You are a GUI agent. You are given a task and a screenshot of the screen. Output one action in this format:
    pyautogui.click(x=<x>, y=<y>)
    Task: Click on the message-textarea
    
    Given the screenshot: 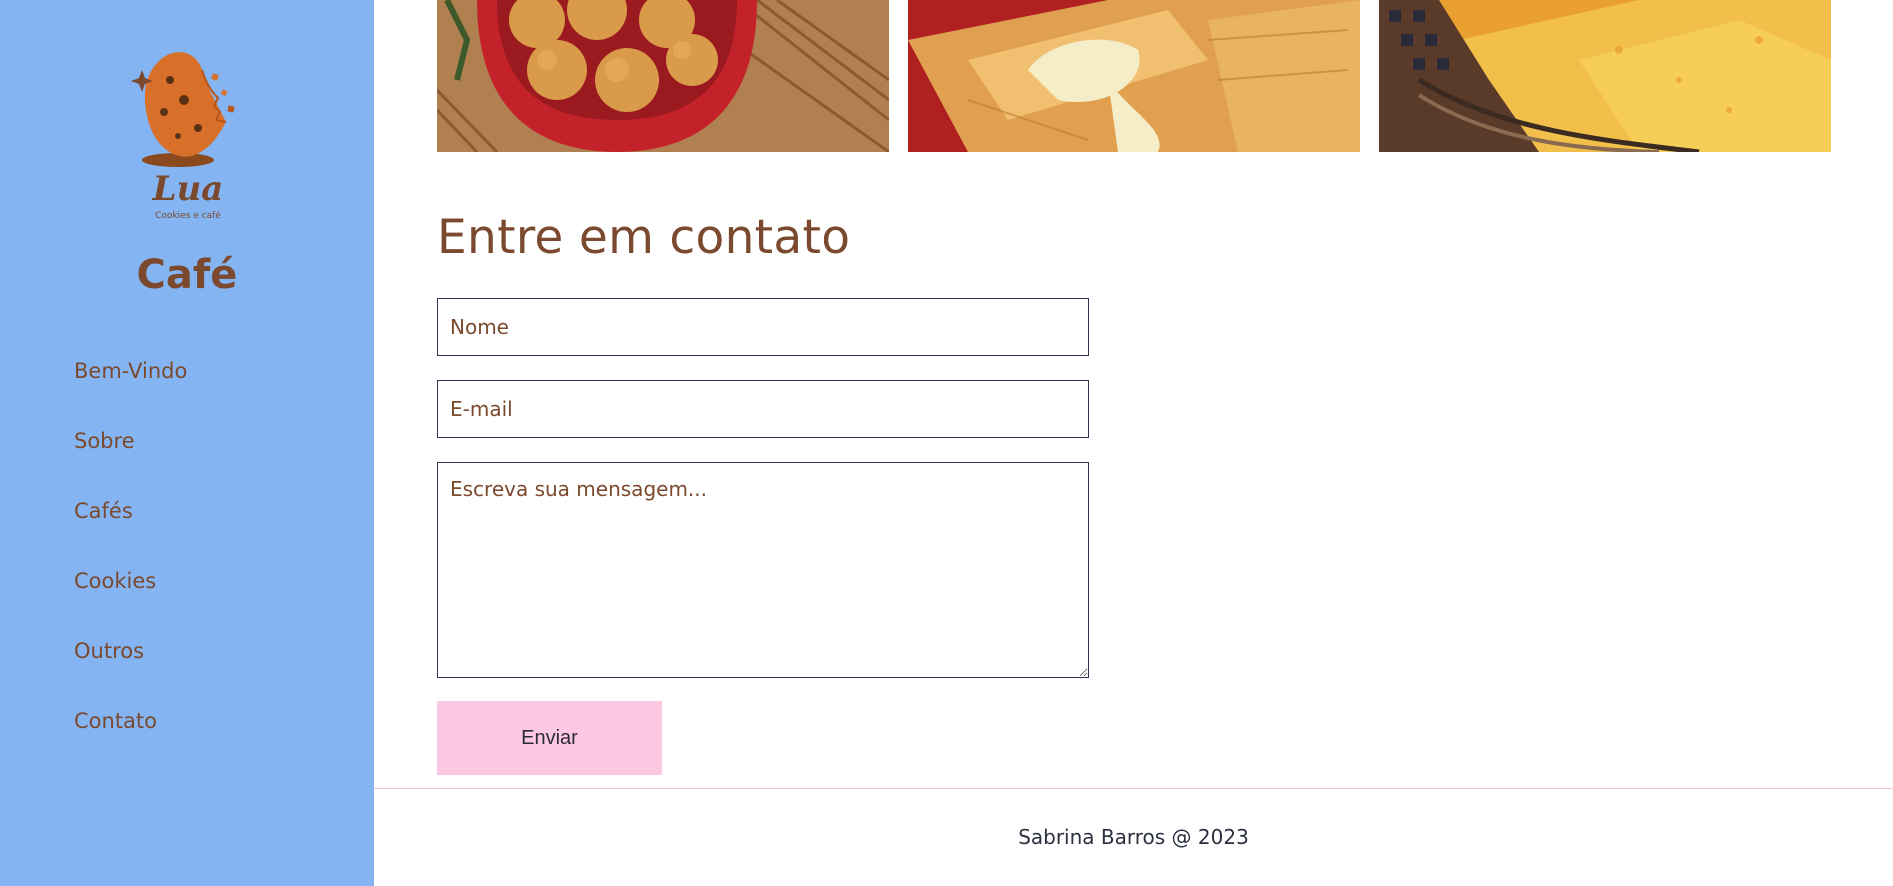 What is the action you would take?
    pyautogui.click(x=763, y=570)
    